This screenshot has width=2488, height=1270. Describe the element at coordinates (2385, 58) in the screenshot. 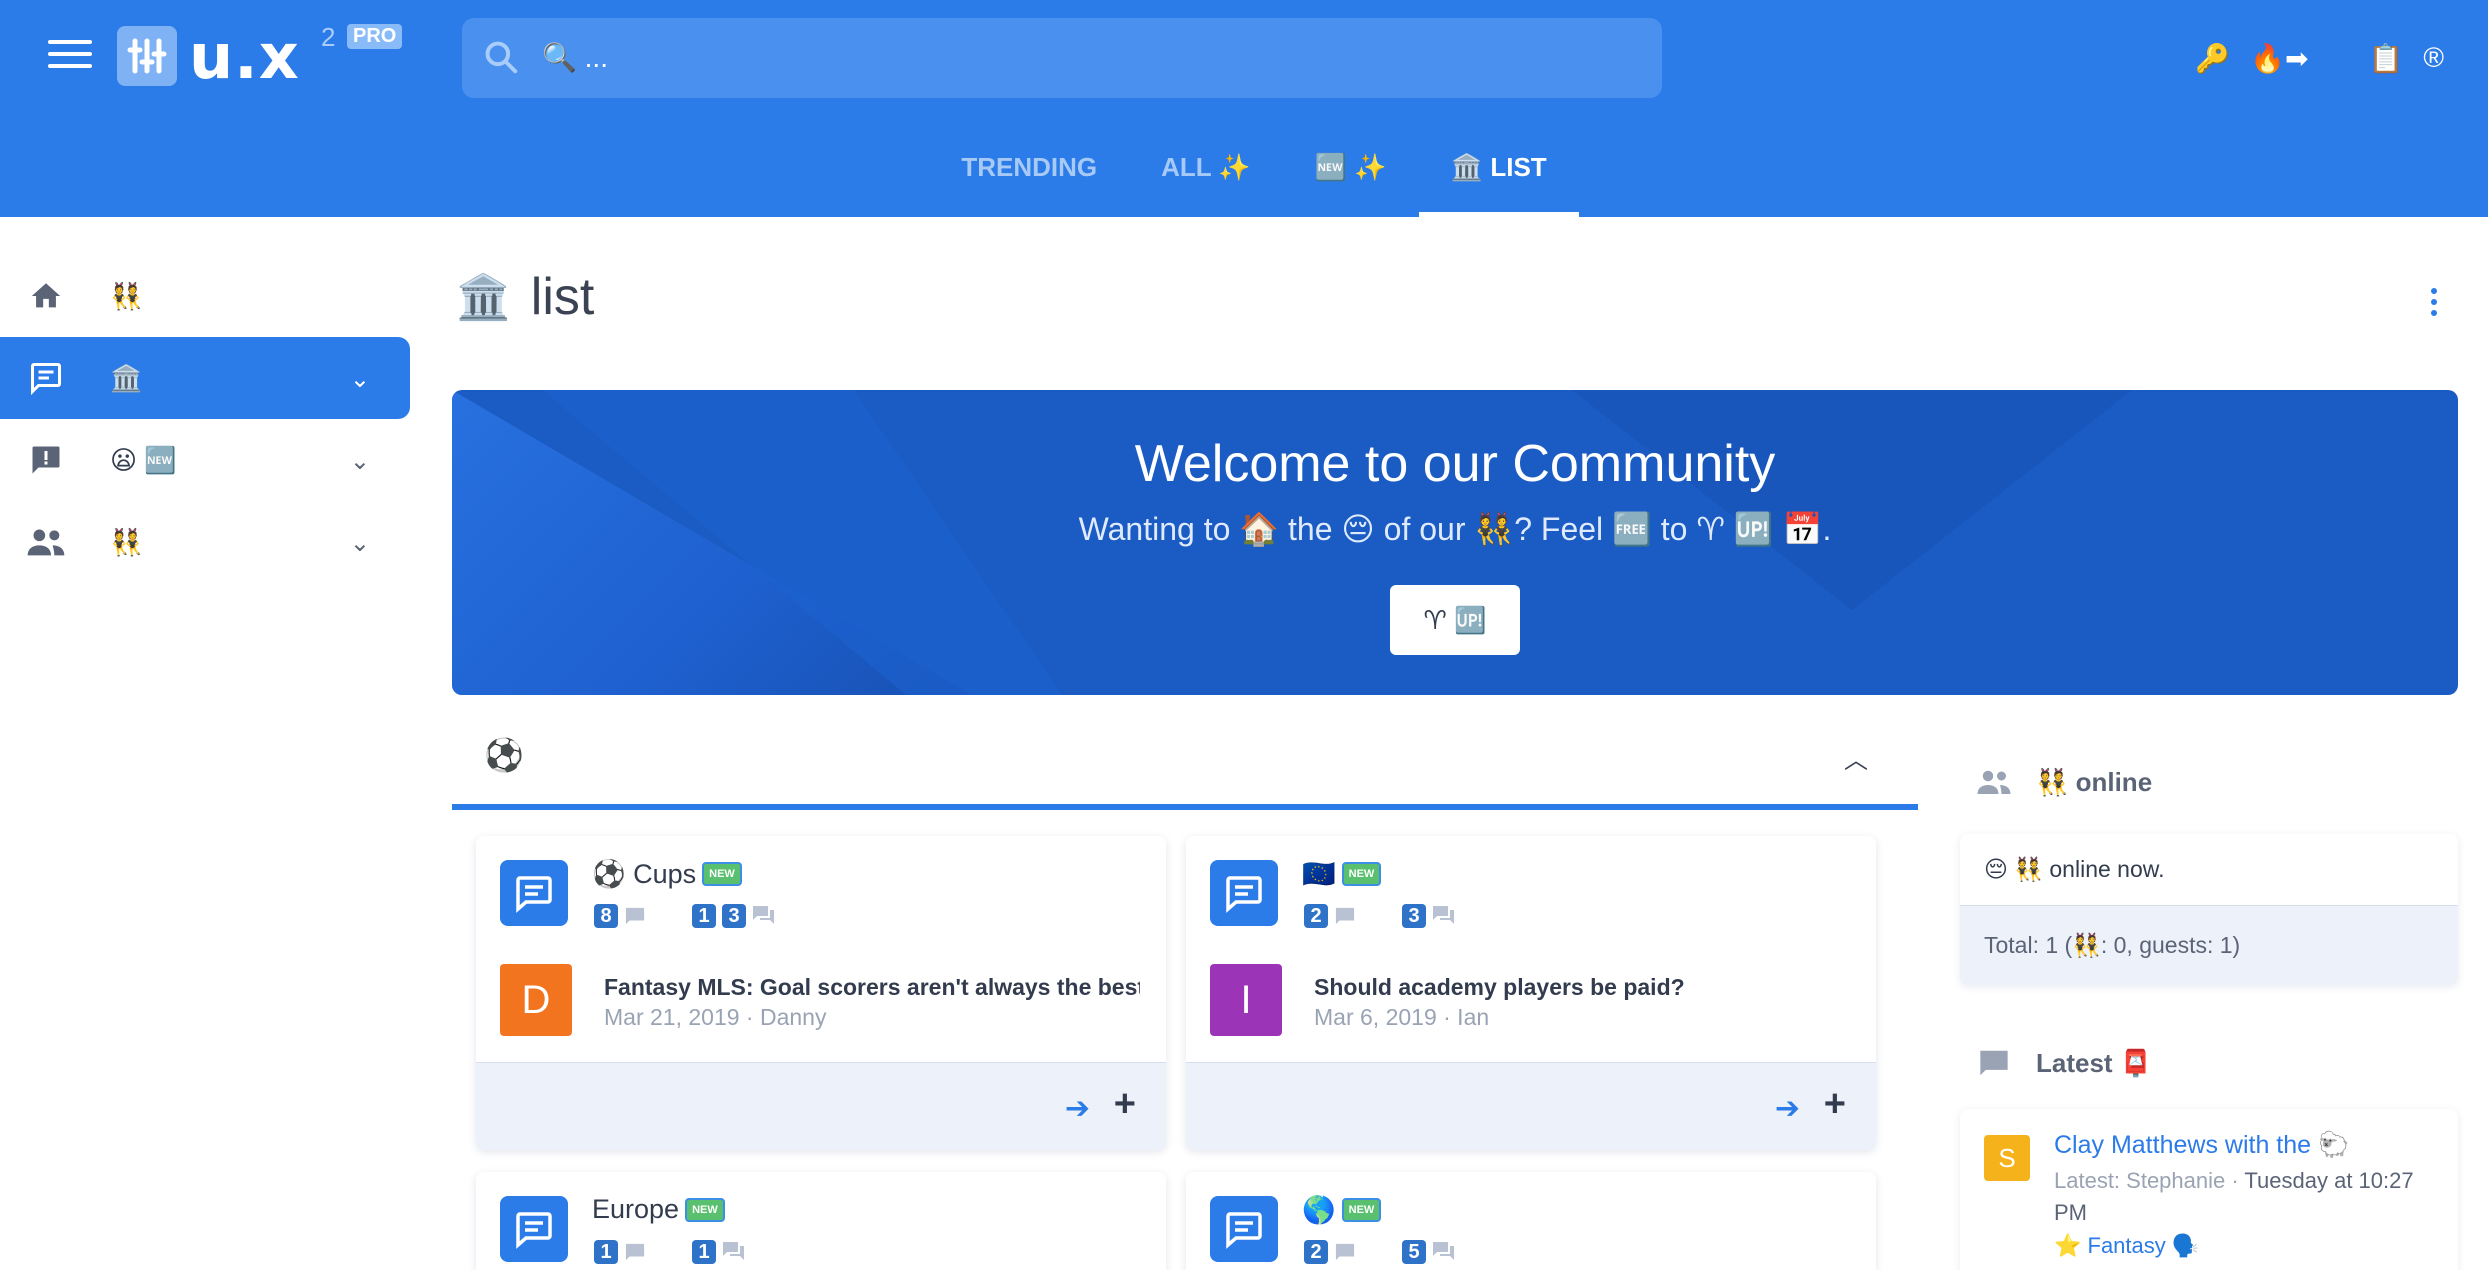

I see `clipboard-icon: 📋` at that location.